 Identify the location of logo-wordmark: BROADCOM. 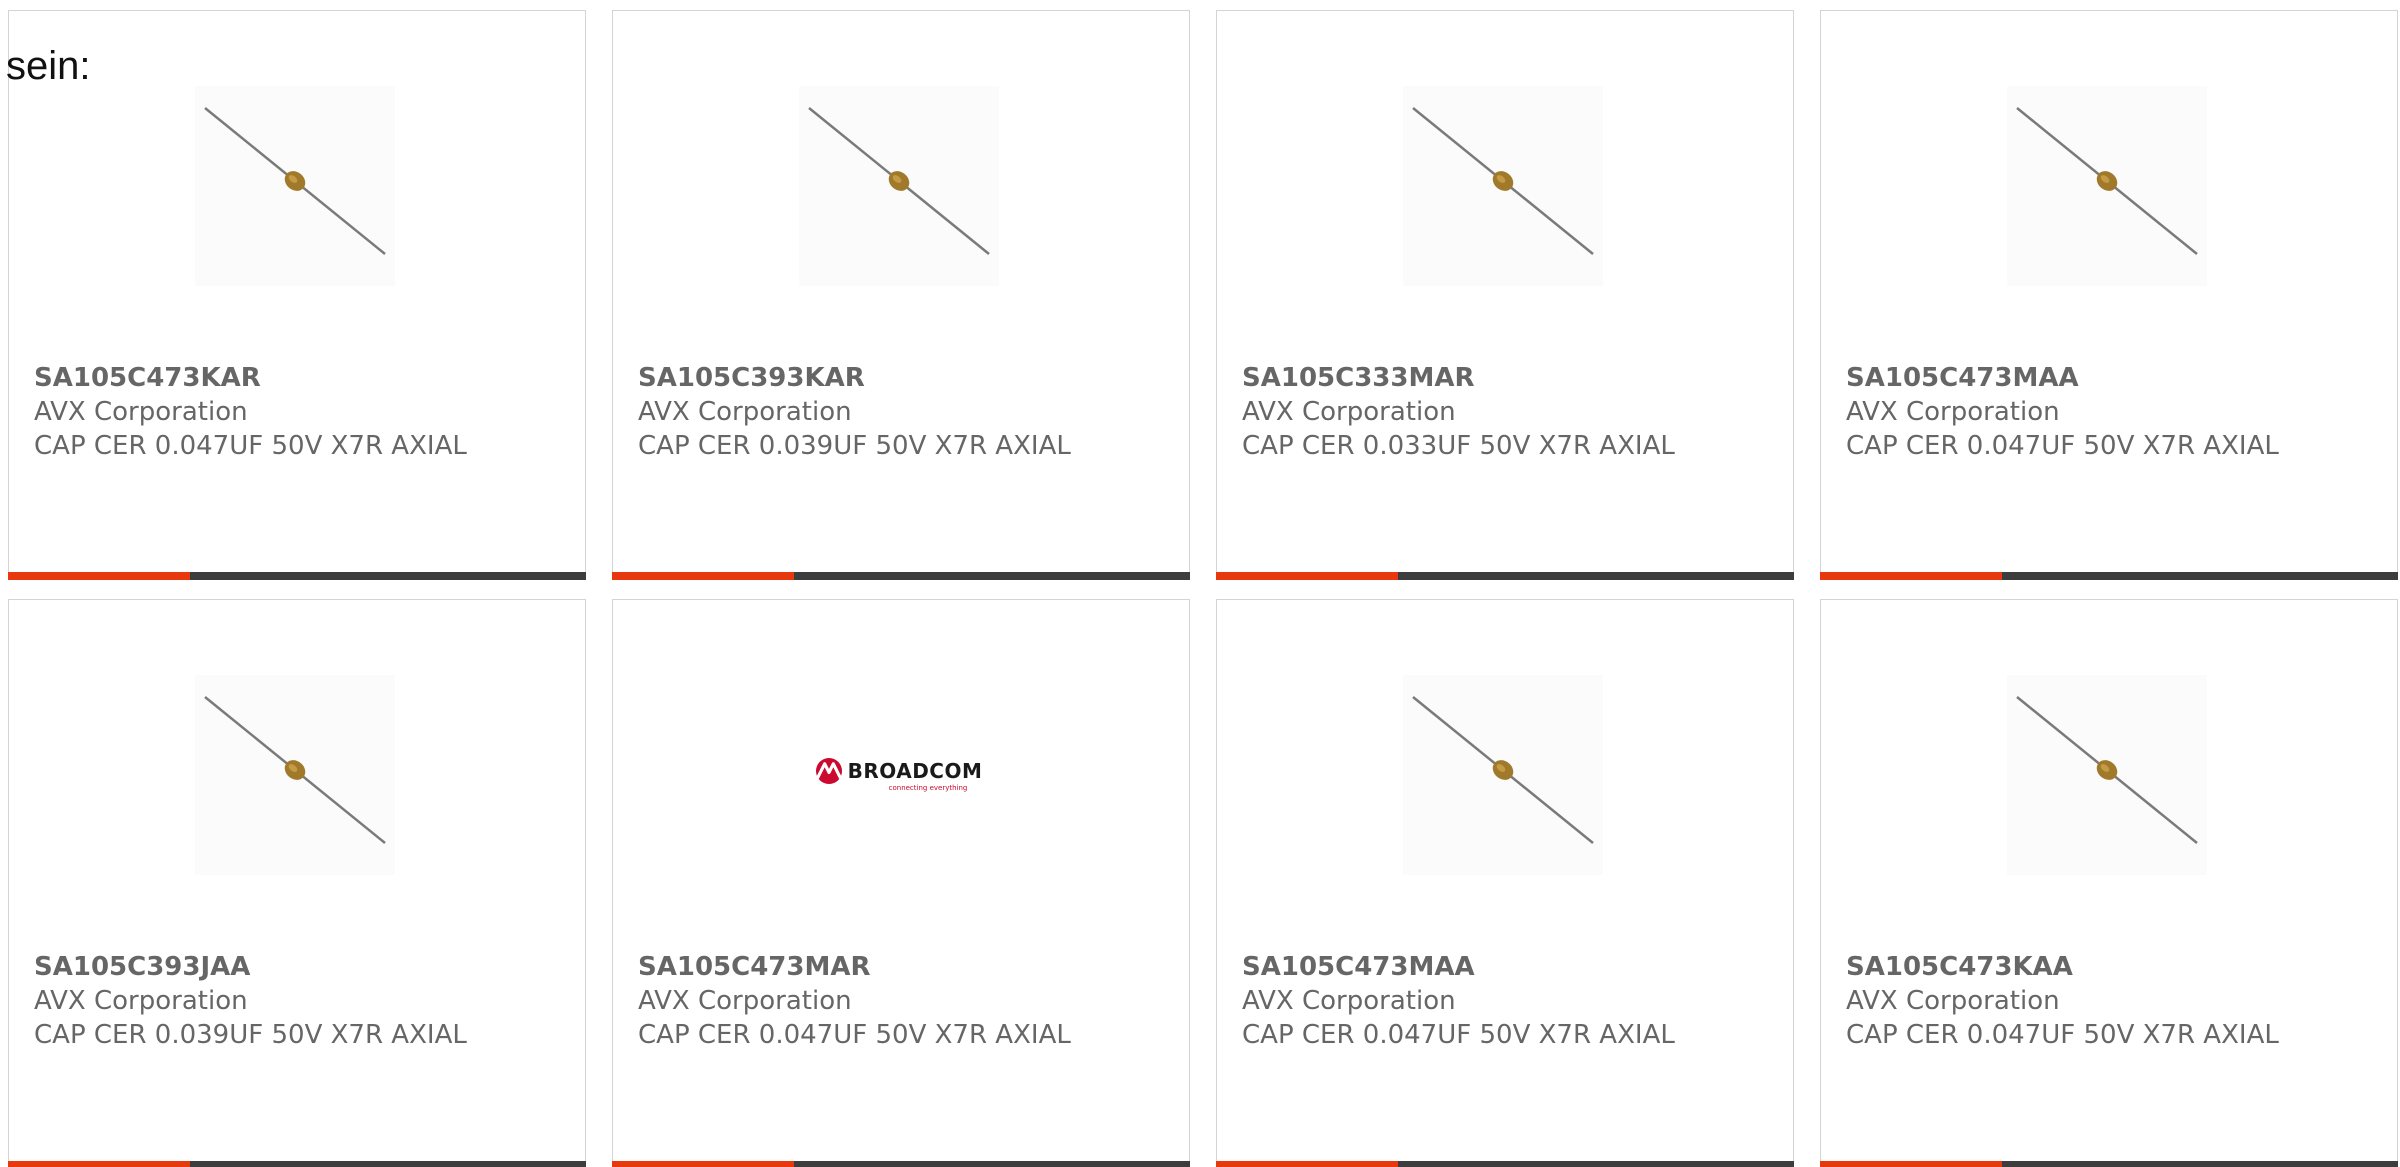
(915, 771).